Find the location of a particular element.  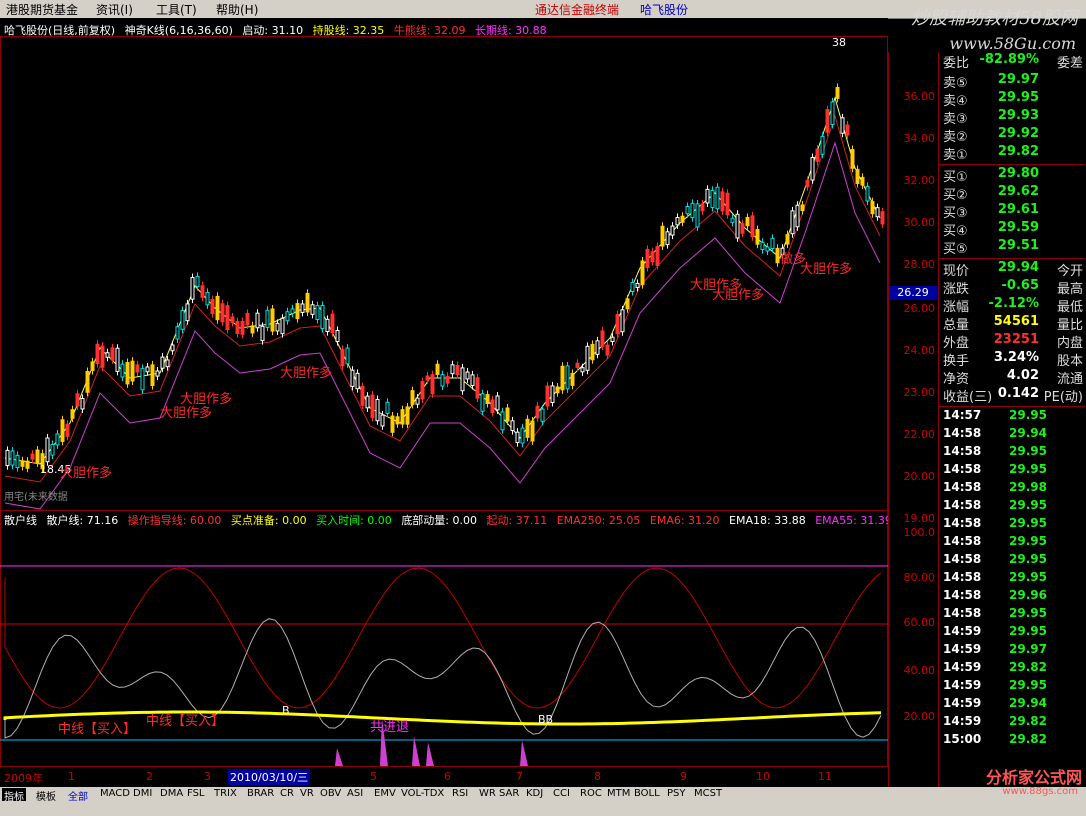

tab-模板: 模板 is located at coordinates (46, 795).